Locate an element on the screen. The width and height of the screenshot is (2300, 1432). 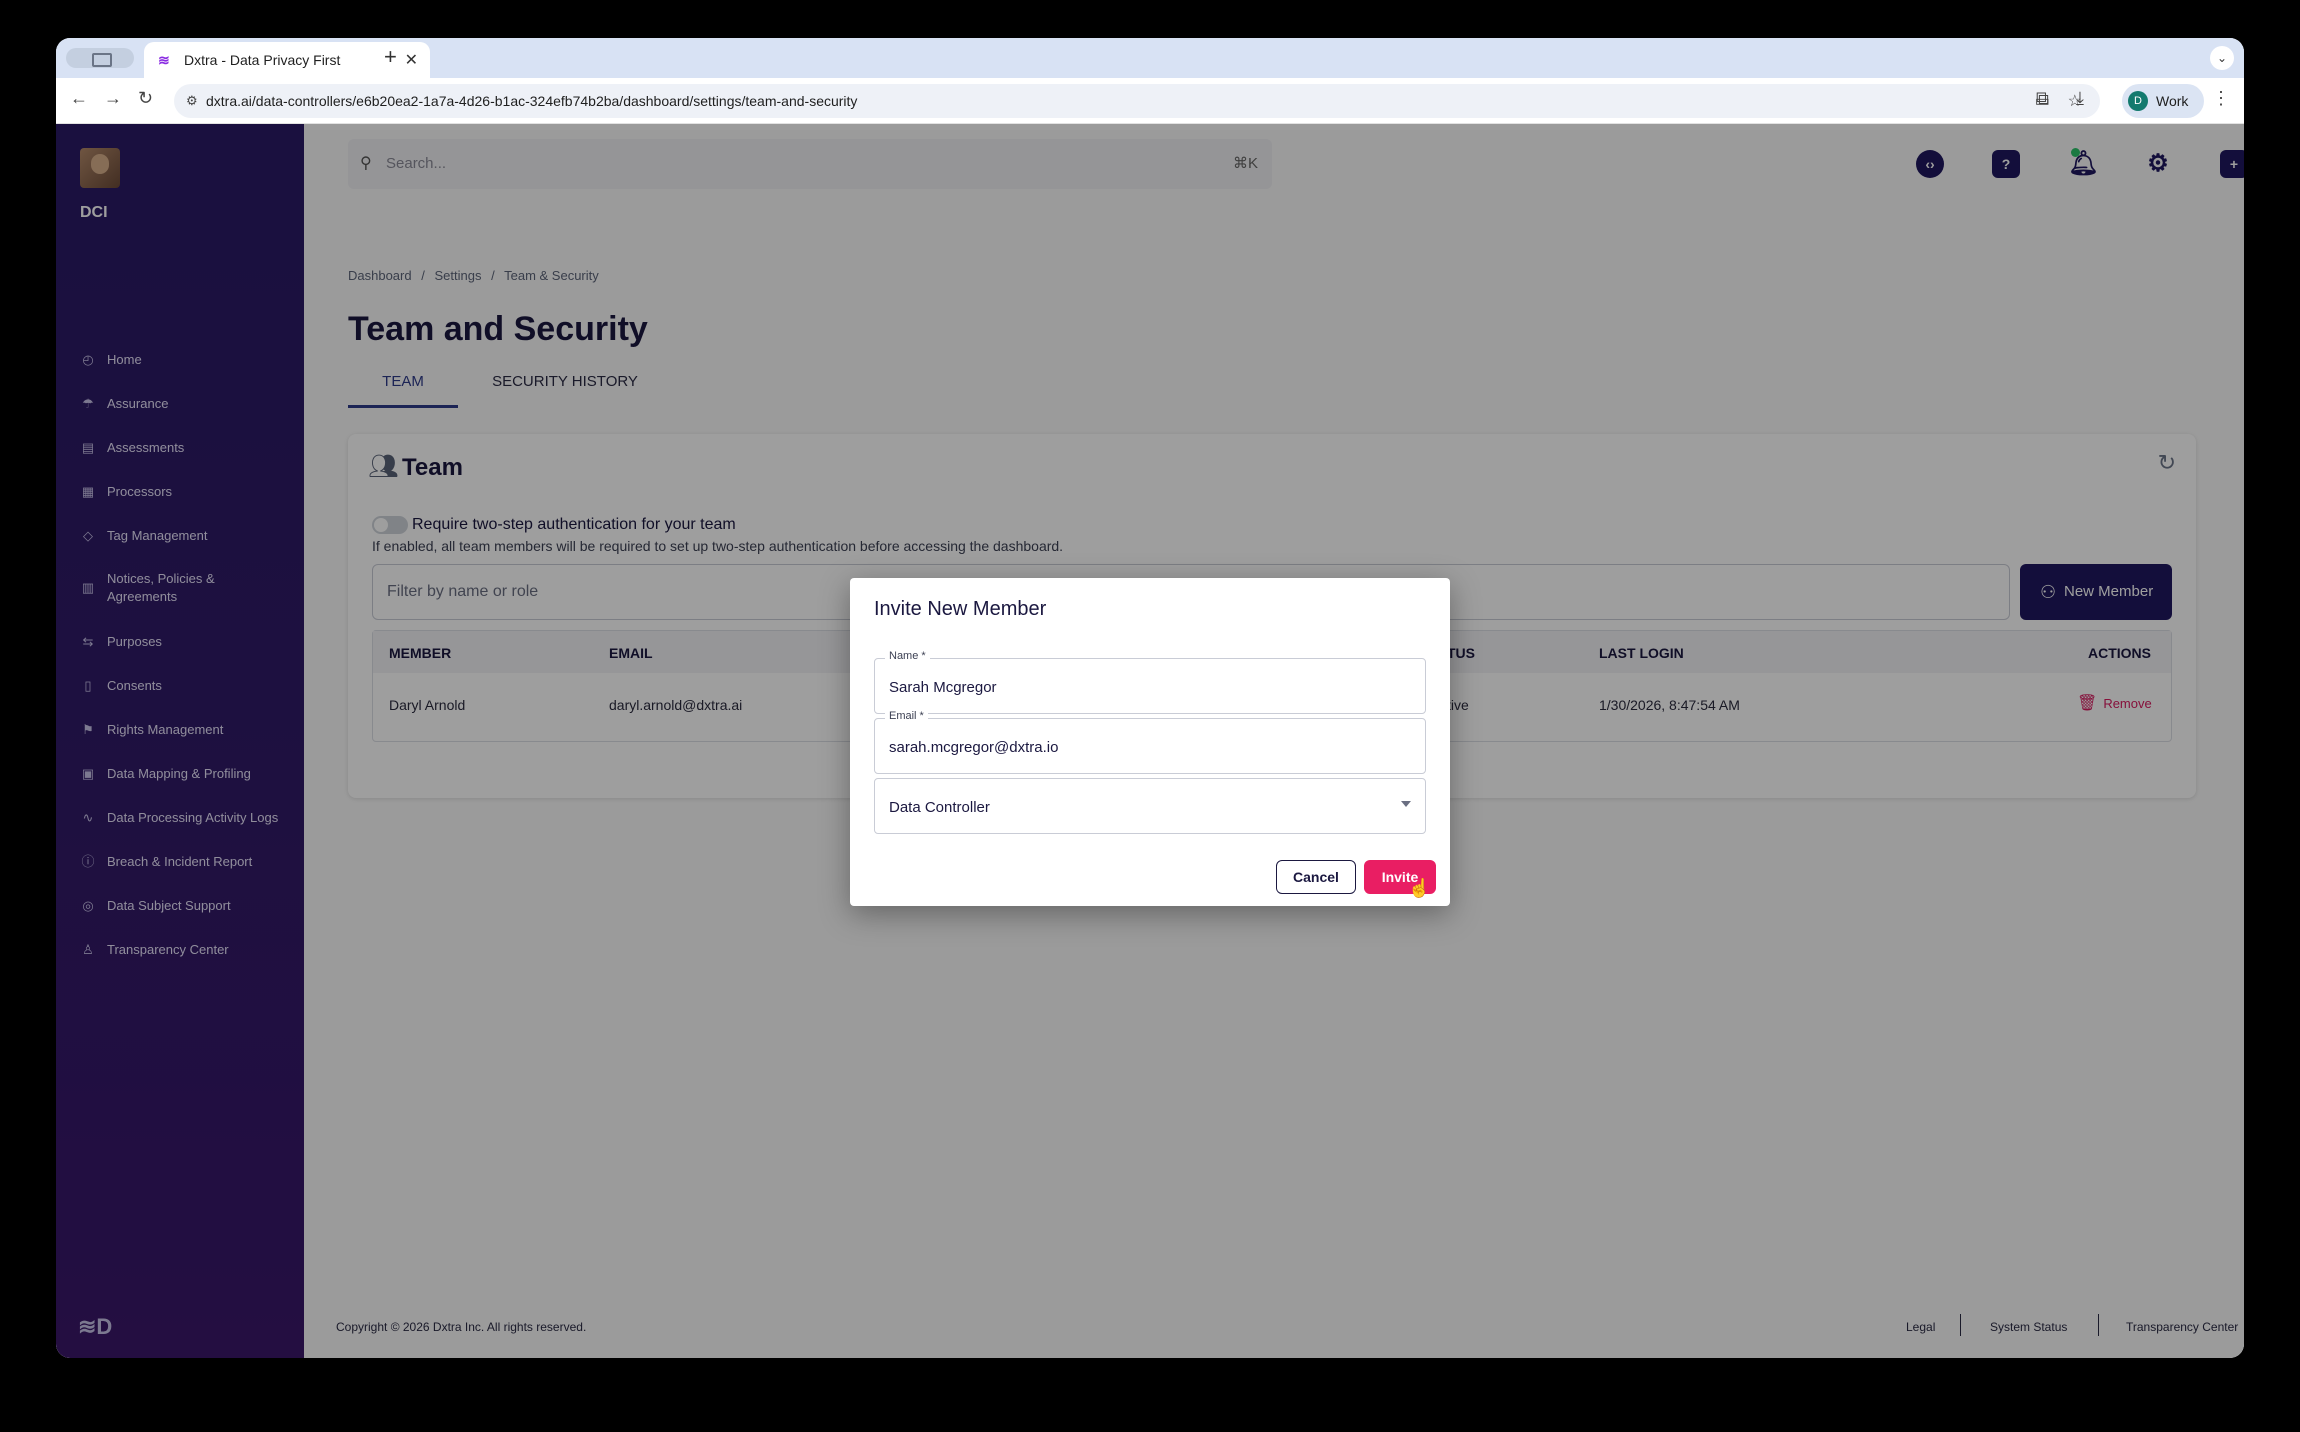
extensions-icon: ⧉ is located at coordinates (2042, 98).